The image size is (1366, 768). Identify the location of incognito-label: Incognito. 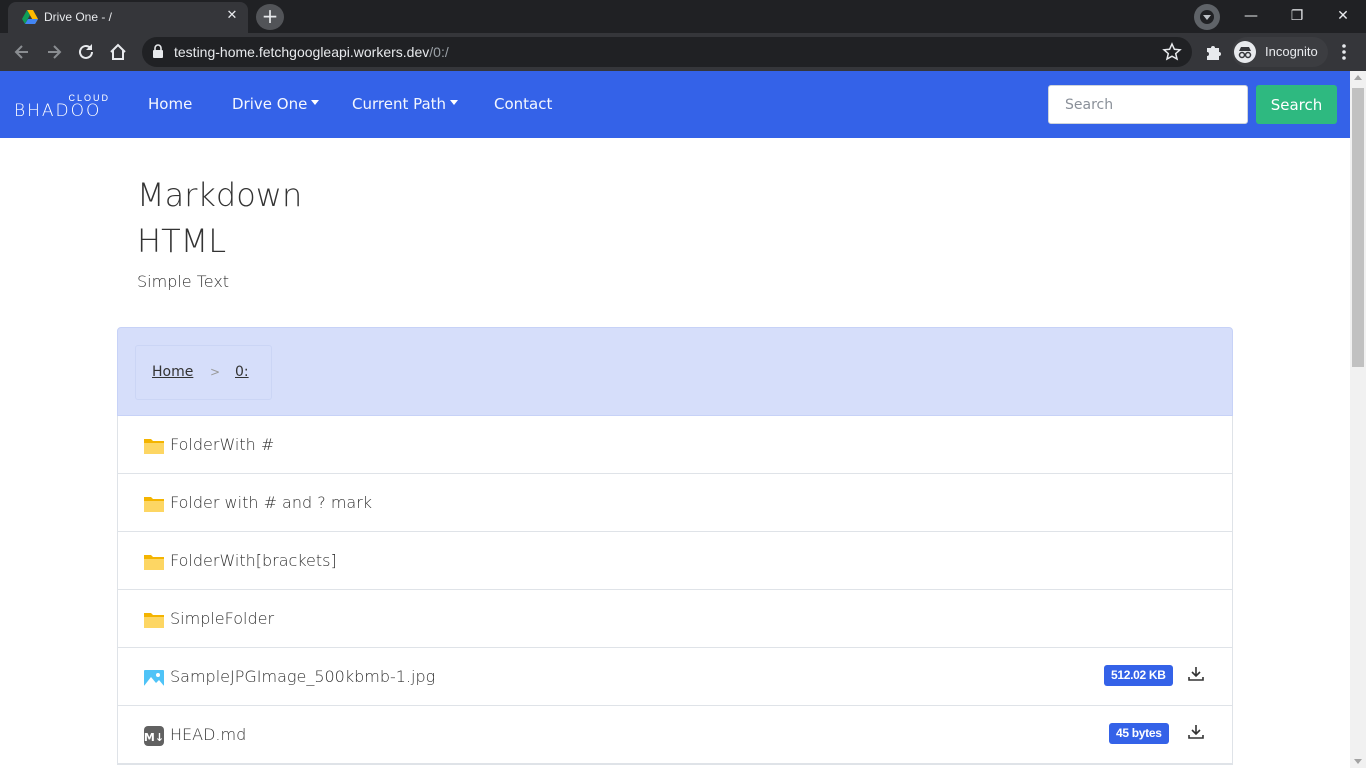
(1291, 51).